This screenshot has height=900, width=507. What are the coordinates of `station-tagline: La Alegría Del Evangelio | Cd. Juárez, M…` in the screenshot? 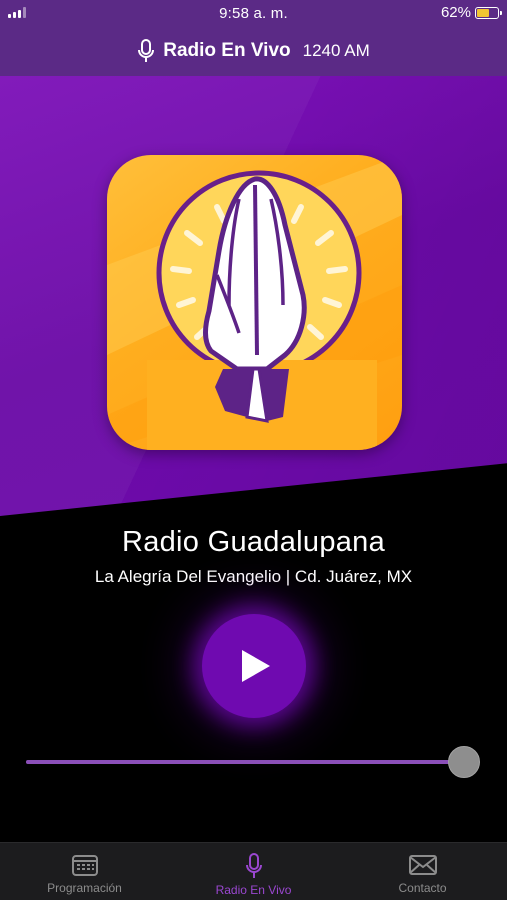 It's located at (253, 576).